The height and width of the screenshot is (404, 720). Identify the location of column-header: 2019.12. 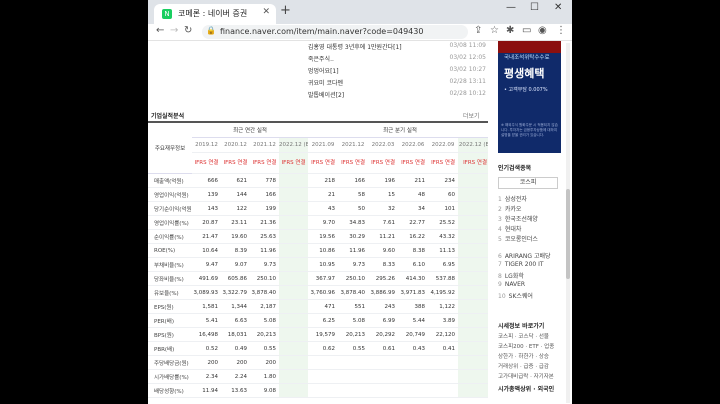
(206, 145).